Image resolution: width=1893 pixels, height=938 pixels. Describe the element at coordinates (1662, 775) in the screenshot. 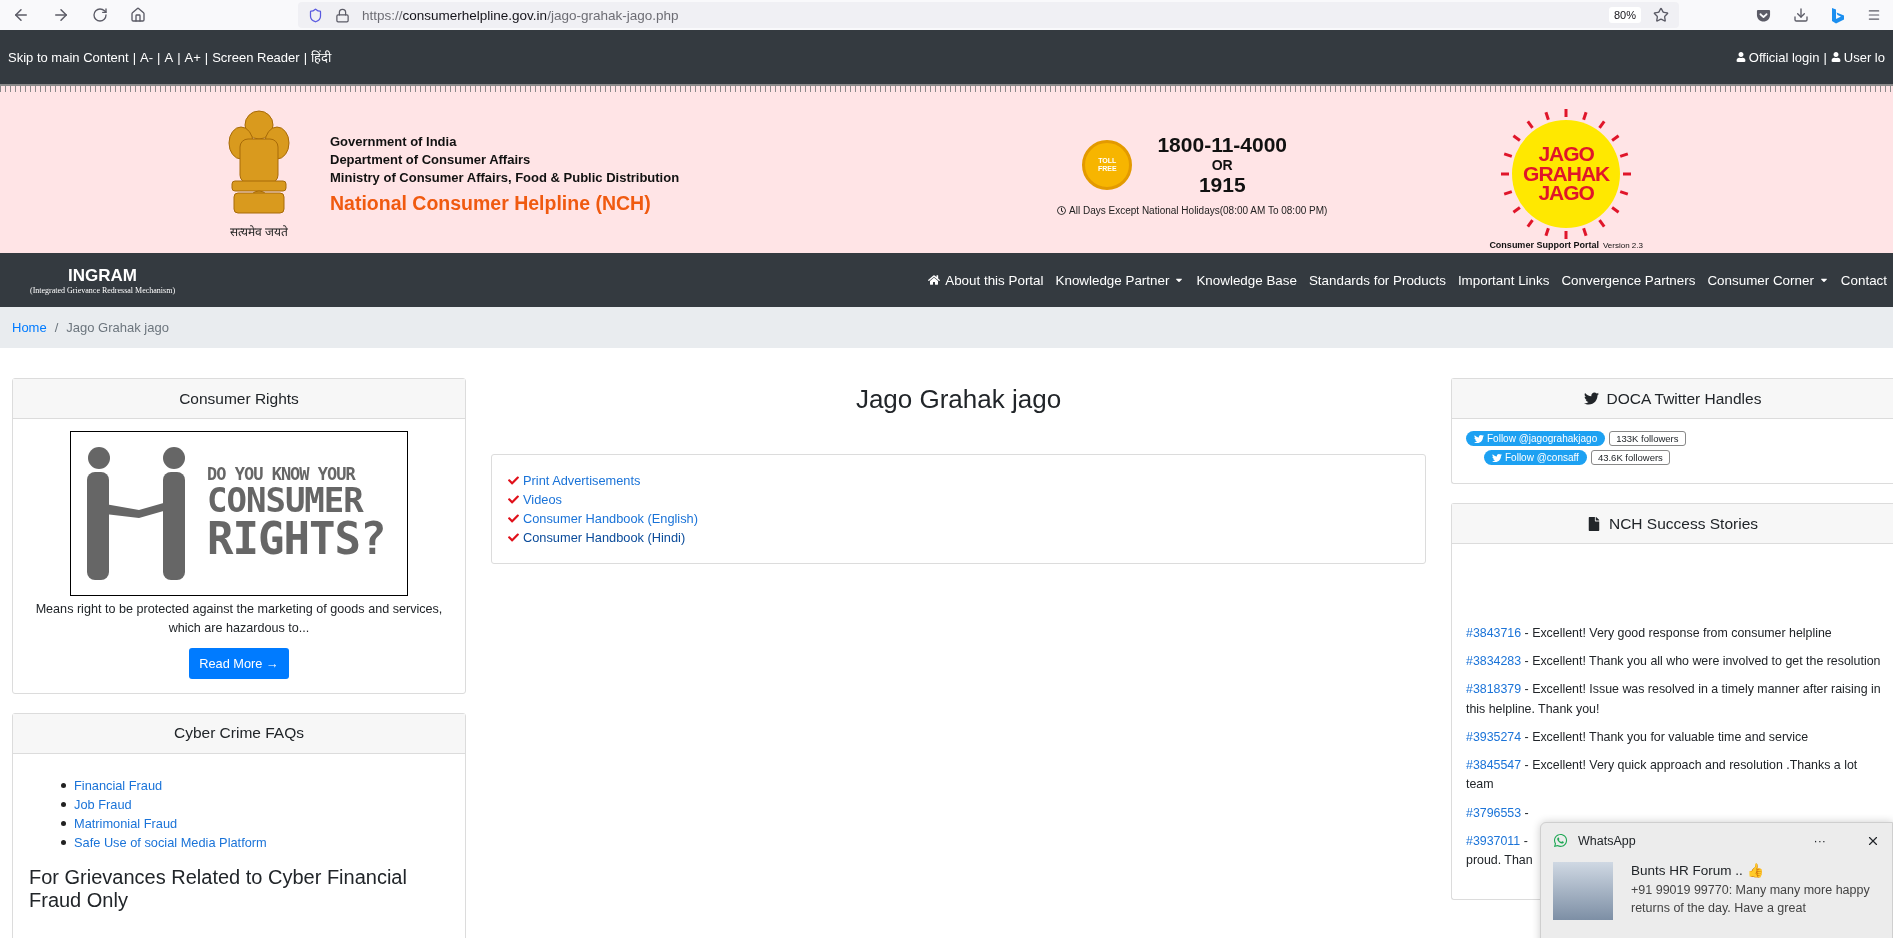

I see `success-story: #3845547 - Excellent! Very quick approach and resolution .Thanks a lot team` at that location.